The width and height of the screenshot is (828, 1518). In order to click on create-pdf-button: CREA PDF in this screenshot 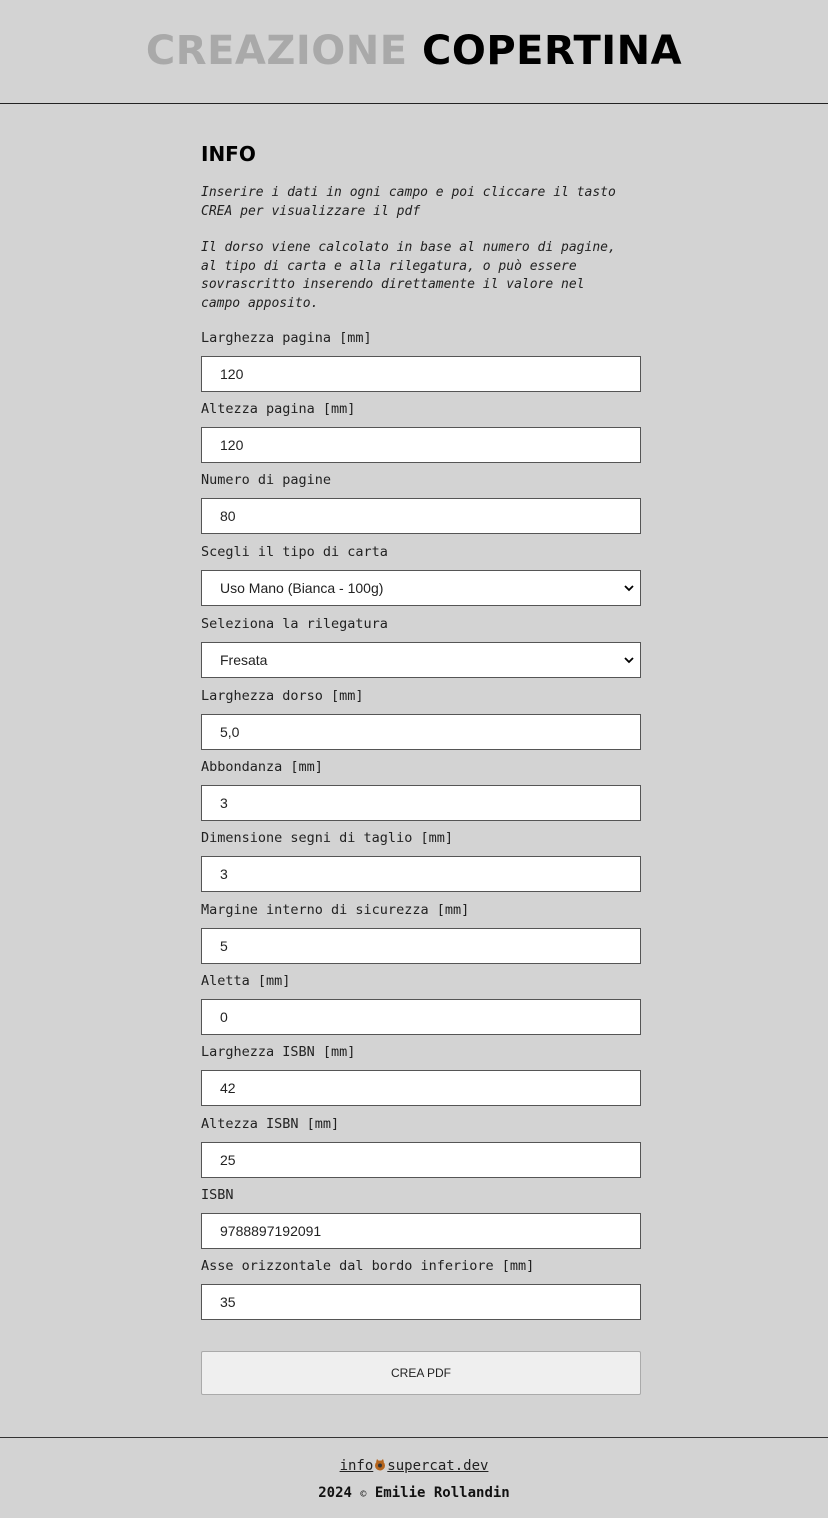, I will do `click(421, 1373)`.